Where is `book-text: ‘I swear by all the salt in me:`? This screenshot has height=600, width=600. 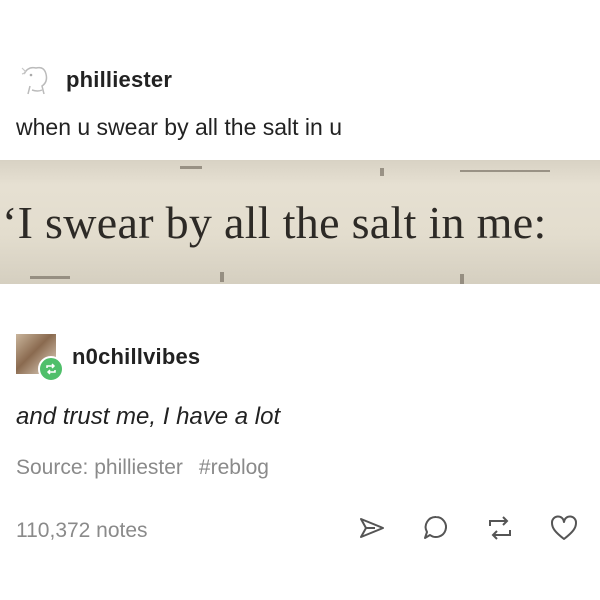
book-text: ‘I swear by all the salt in me: is located at coordinates (274, 222).